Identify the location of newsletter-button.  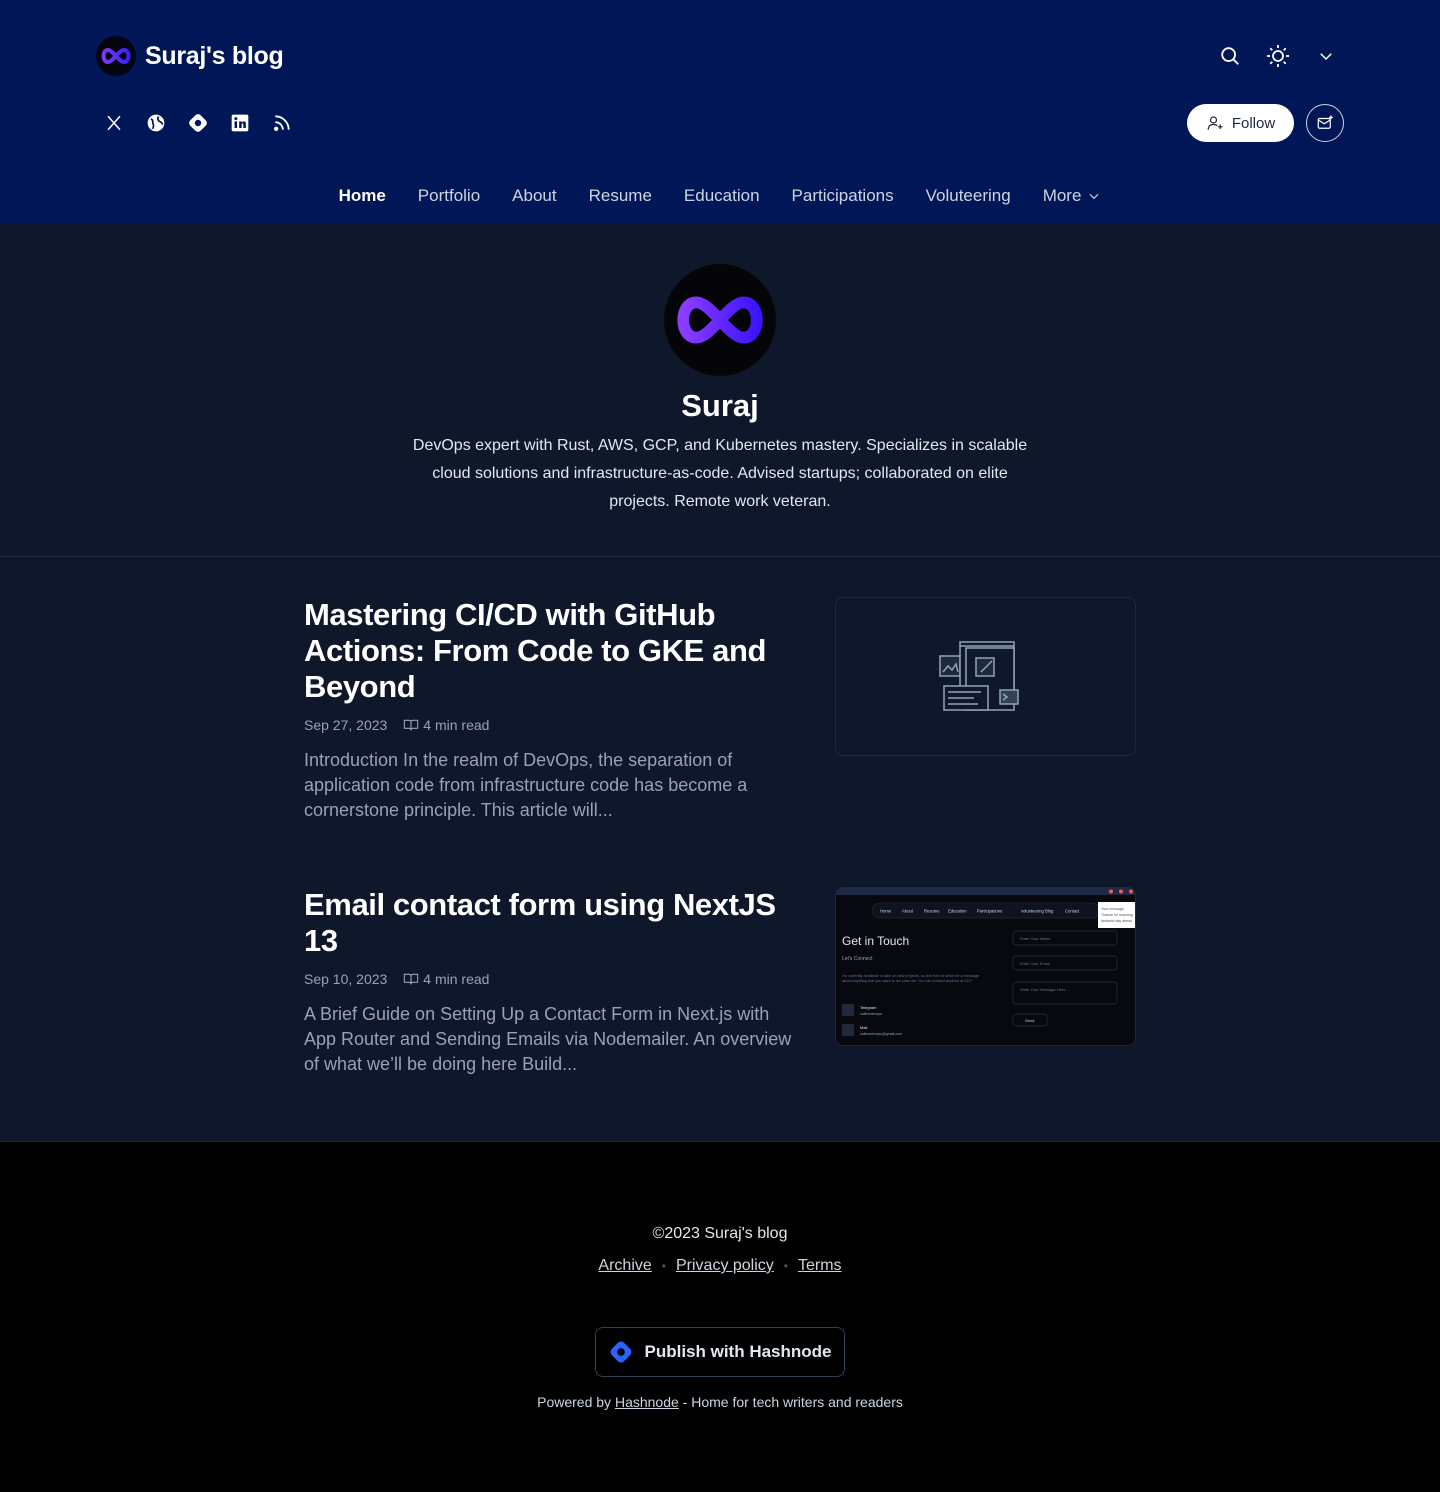
(1325, 123).